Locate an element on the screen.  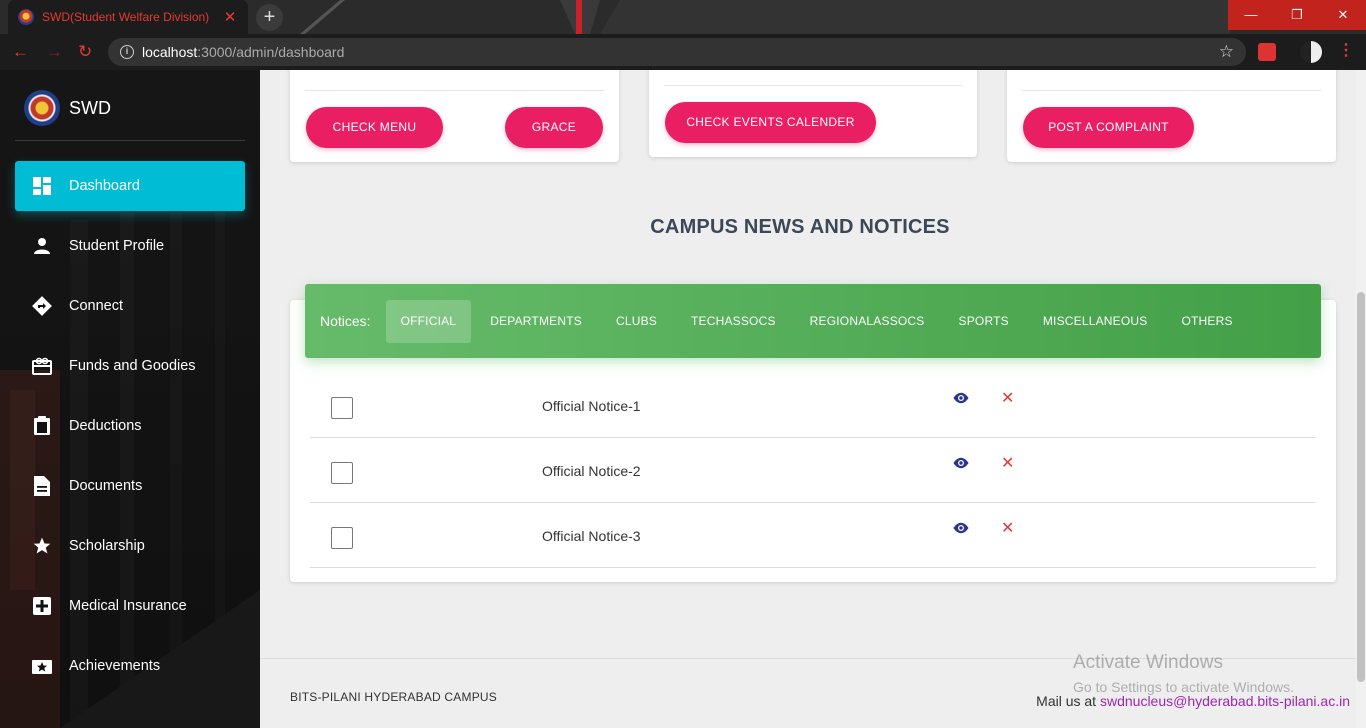
bookmark-star-icon: ☆ is located at coordinates (1226, 52).